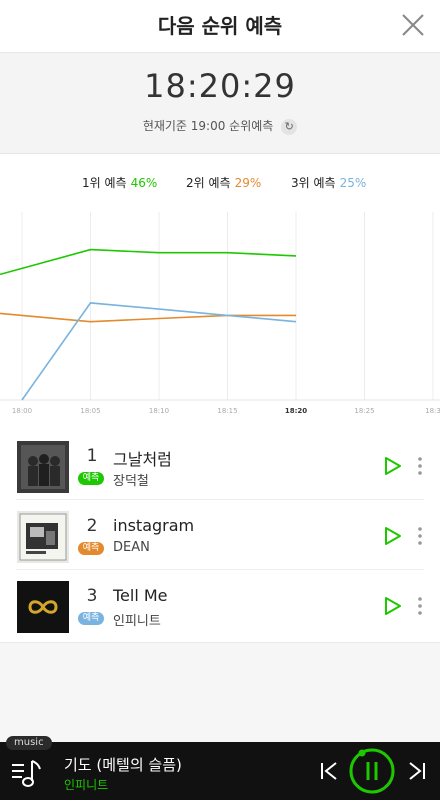 The width and height of the screenshot is (440, 800). What do you see at coordinates (372, 771) in the screenshot?
I see `pause-icon` at bounding box center [372, 771].